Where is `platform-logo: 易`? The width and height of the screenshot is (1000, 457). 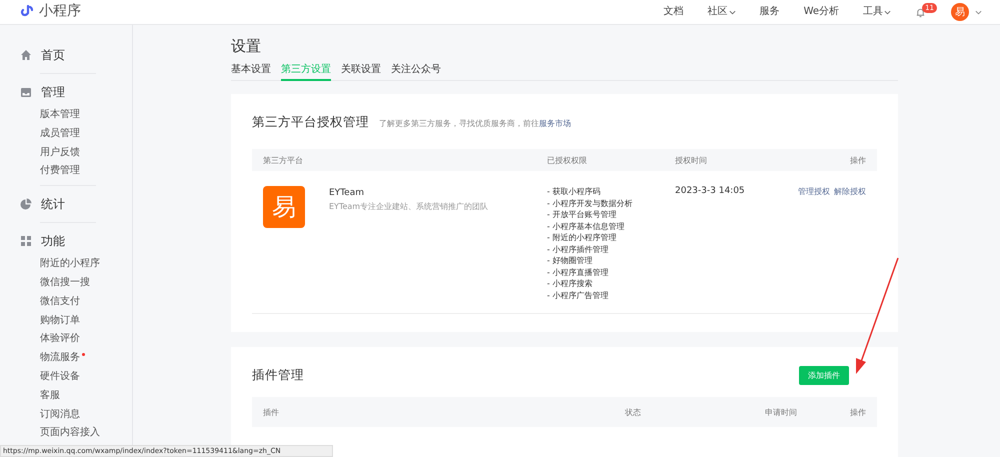 platform-logo: 易 is located at coordinates (284, 207).